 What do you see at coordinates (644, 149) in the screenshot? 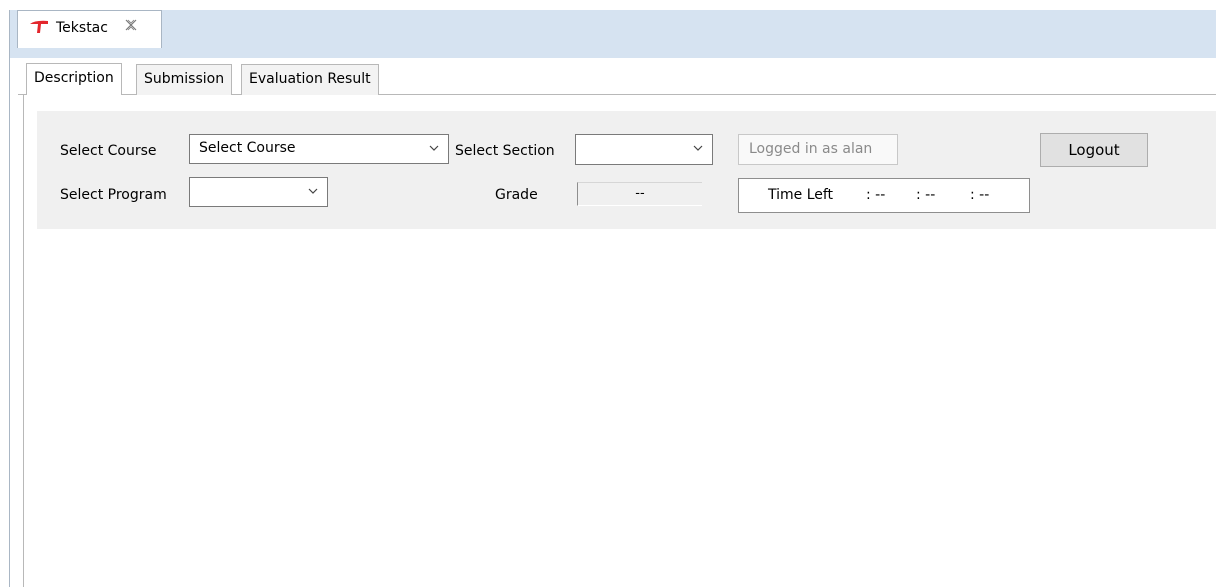
I see `select-section-dropdown` at bounding box center [644, 149].